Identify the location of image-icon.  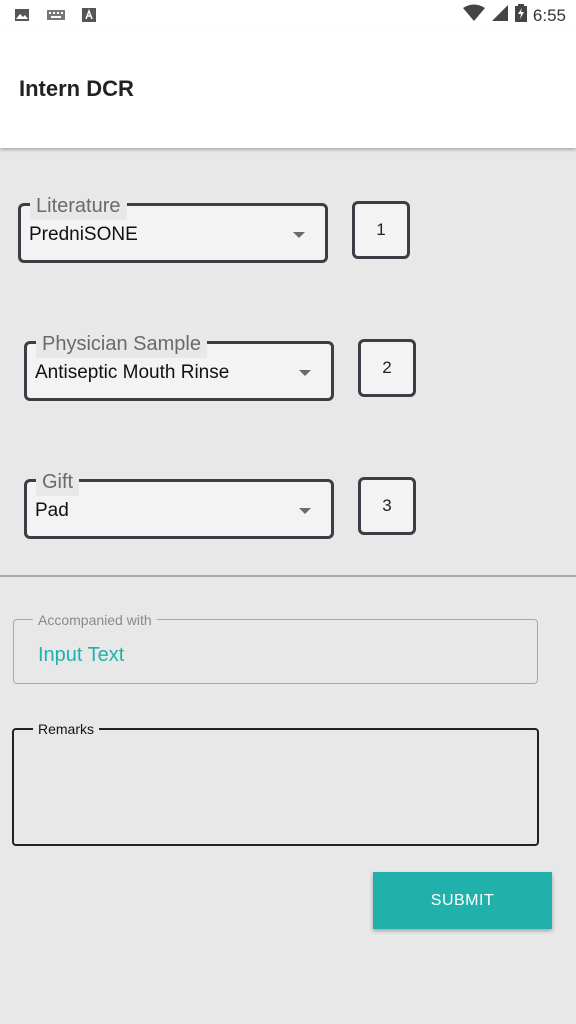
(22, 17).